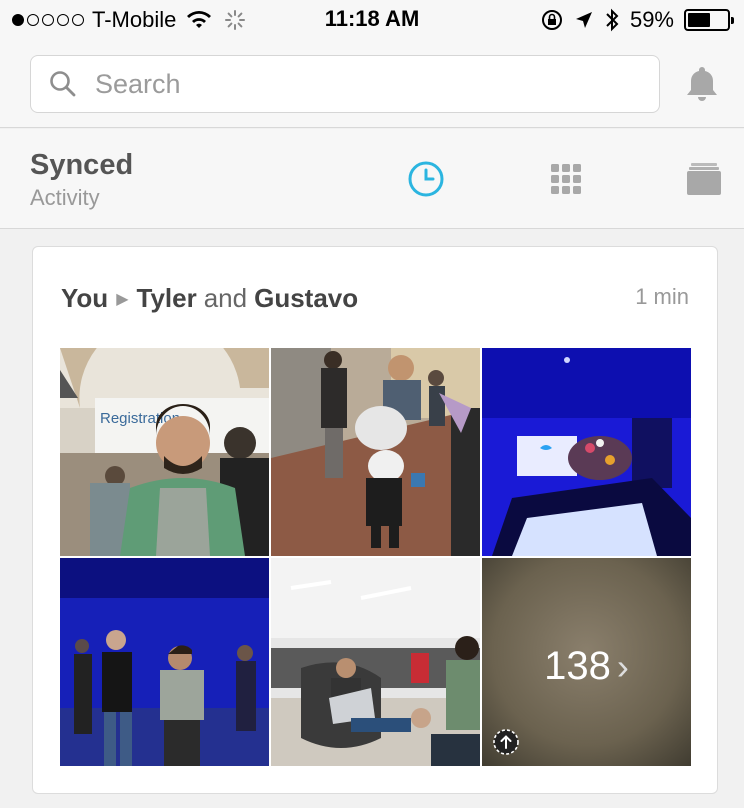  I want to click on status-right: 59%, so click(637, 20).